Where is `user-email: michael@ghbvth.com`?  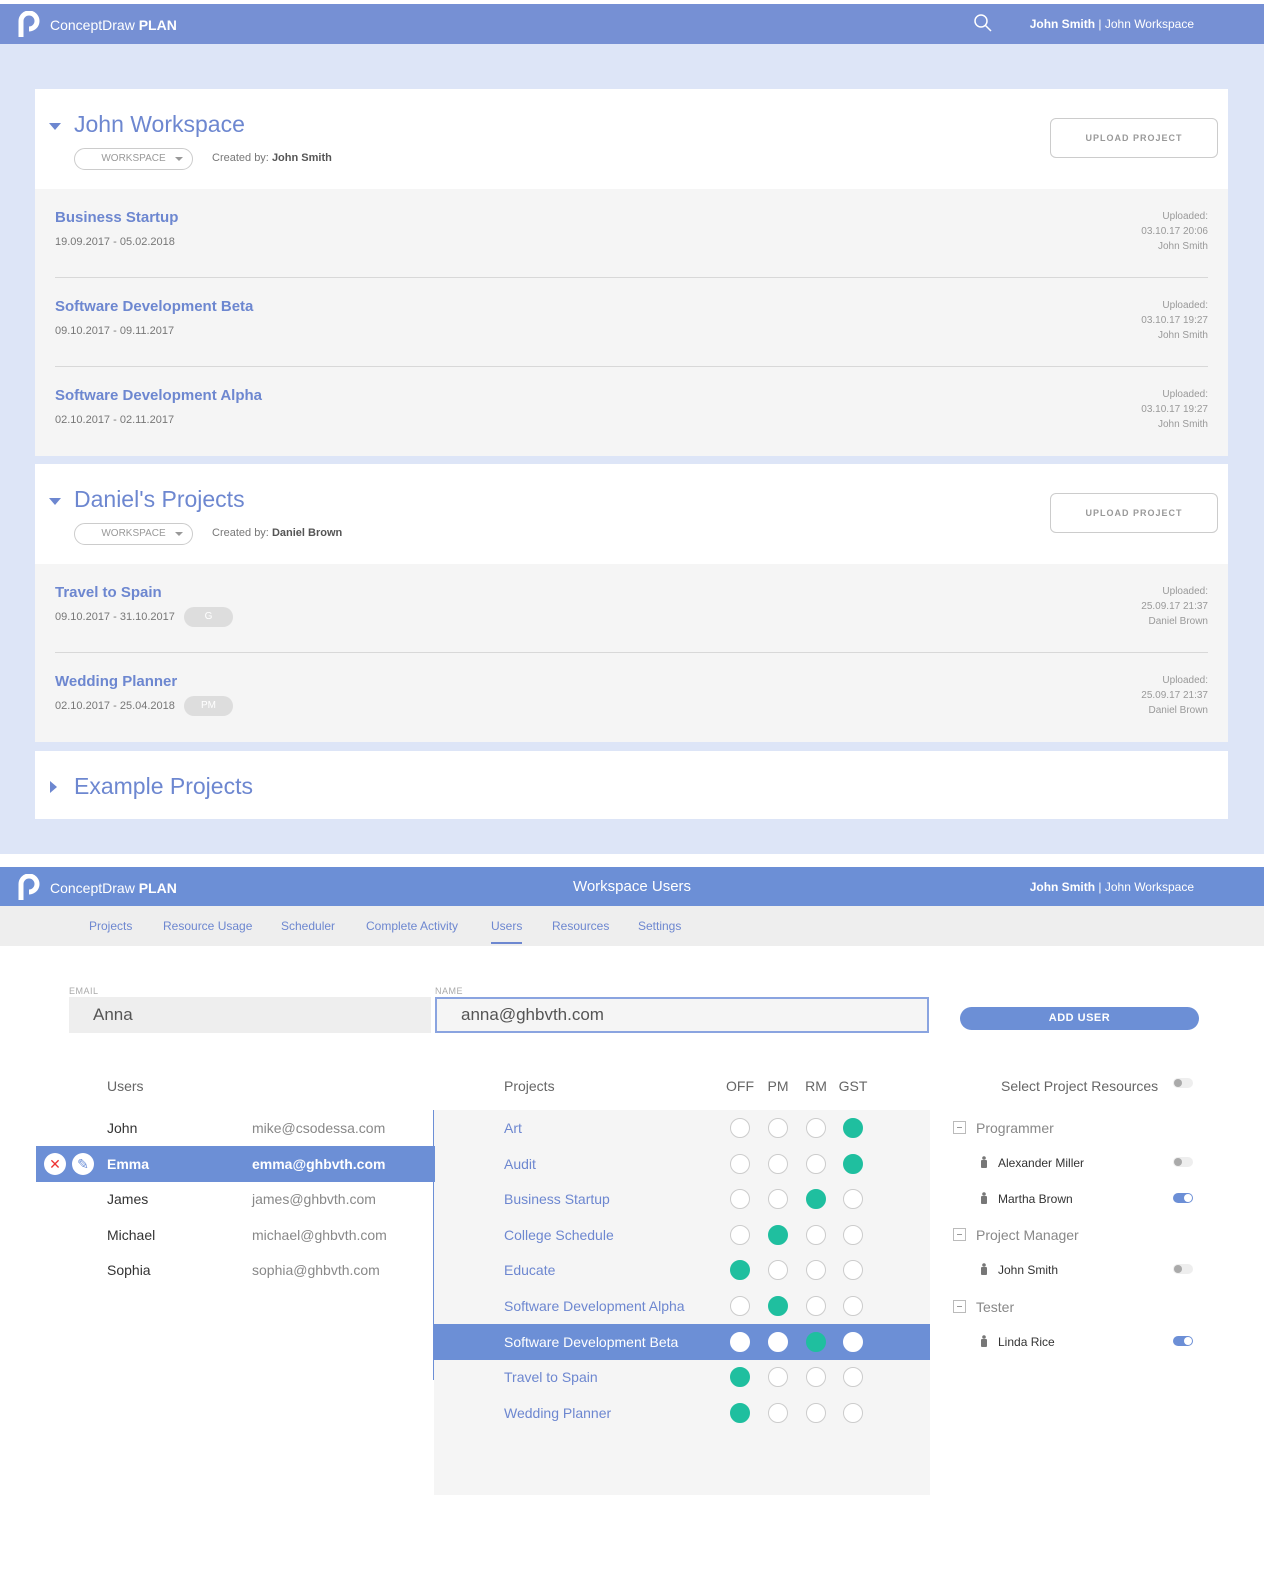
user-email: michael@ghbvth.com is located at coordinates (319, 1234).